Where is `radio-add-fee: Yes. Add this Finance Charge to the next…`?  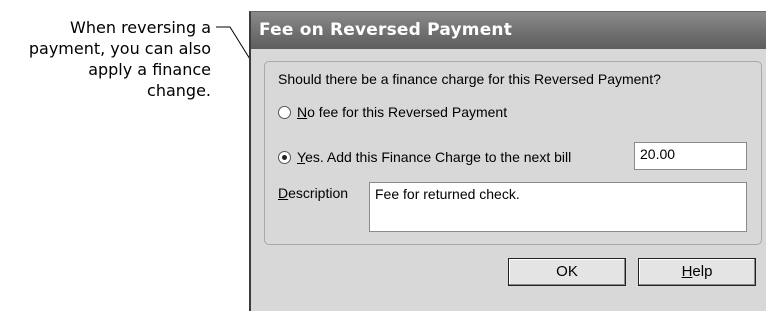
radio-add-fee: Yes. Add this Finance Charge to the next… is located at coordinates (424, 157).